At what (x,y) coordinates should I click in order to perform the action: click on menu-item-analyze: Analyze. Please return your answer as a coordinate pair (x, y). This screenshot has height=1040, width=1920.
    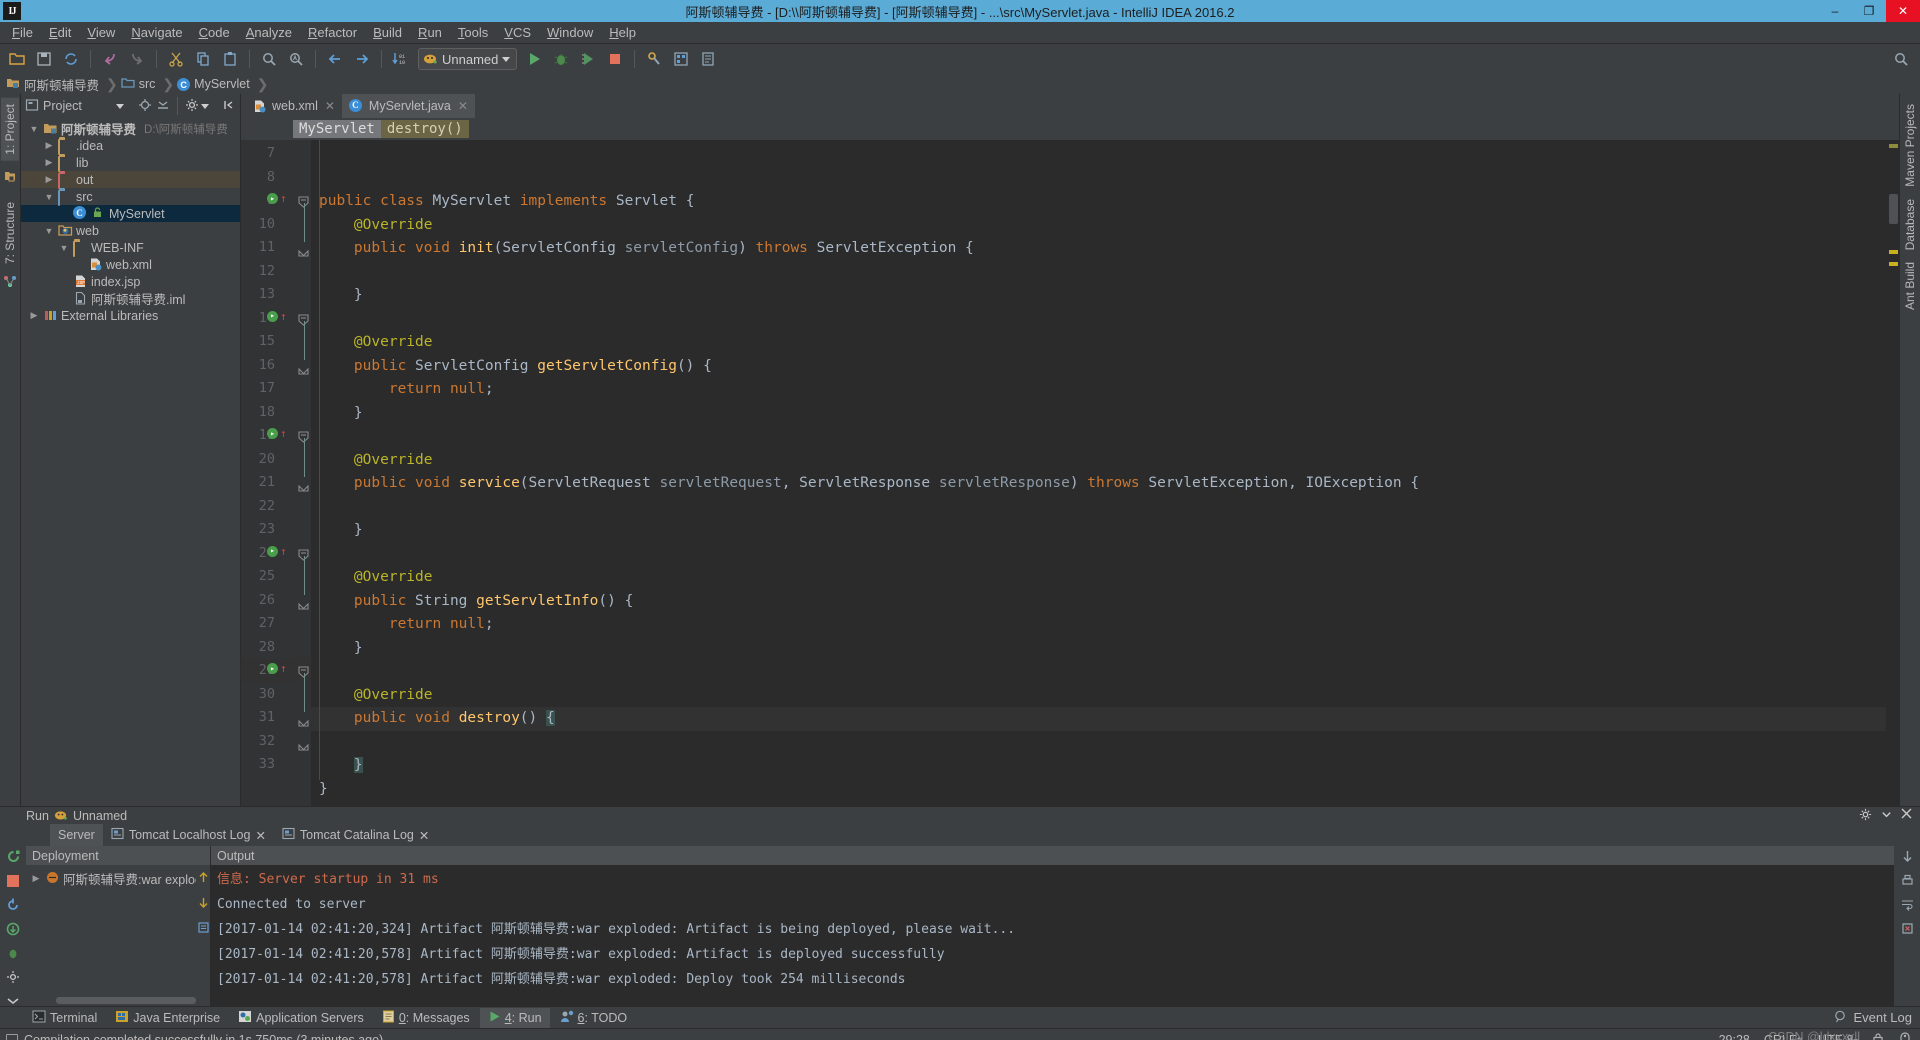
    Looking at the image, I should click on (269, 32).